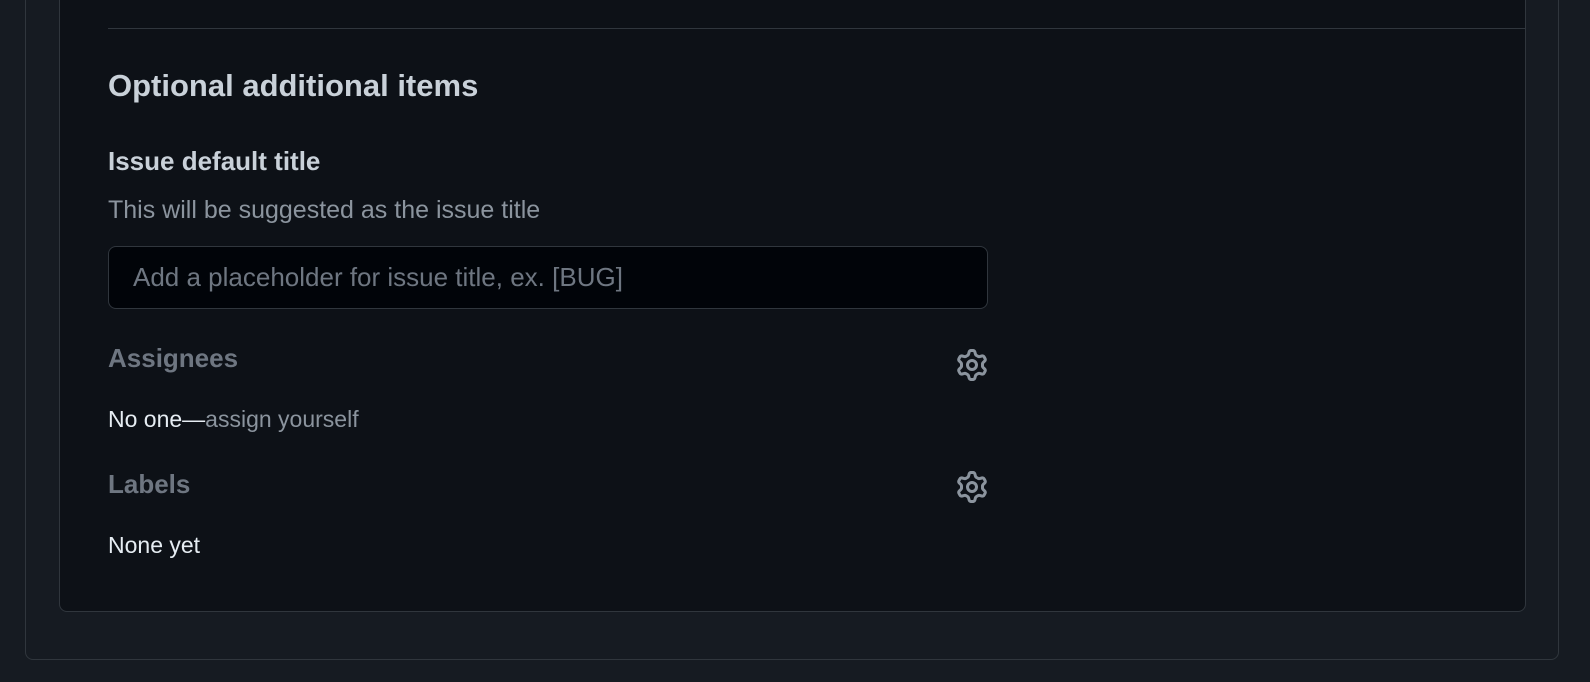  What do you see at coordinates (817, 28) in the screenshot?
I see `section-divider` at bounding box center [817, 28].